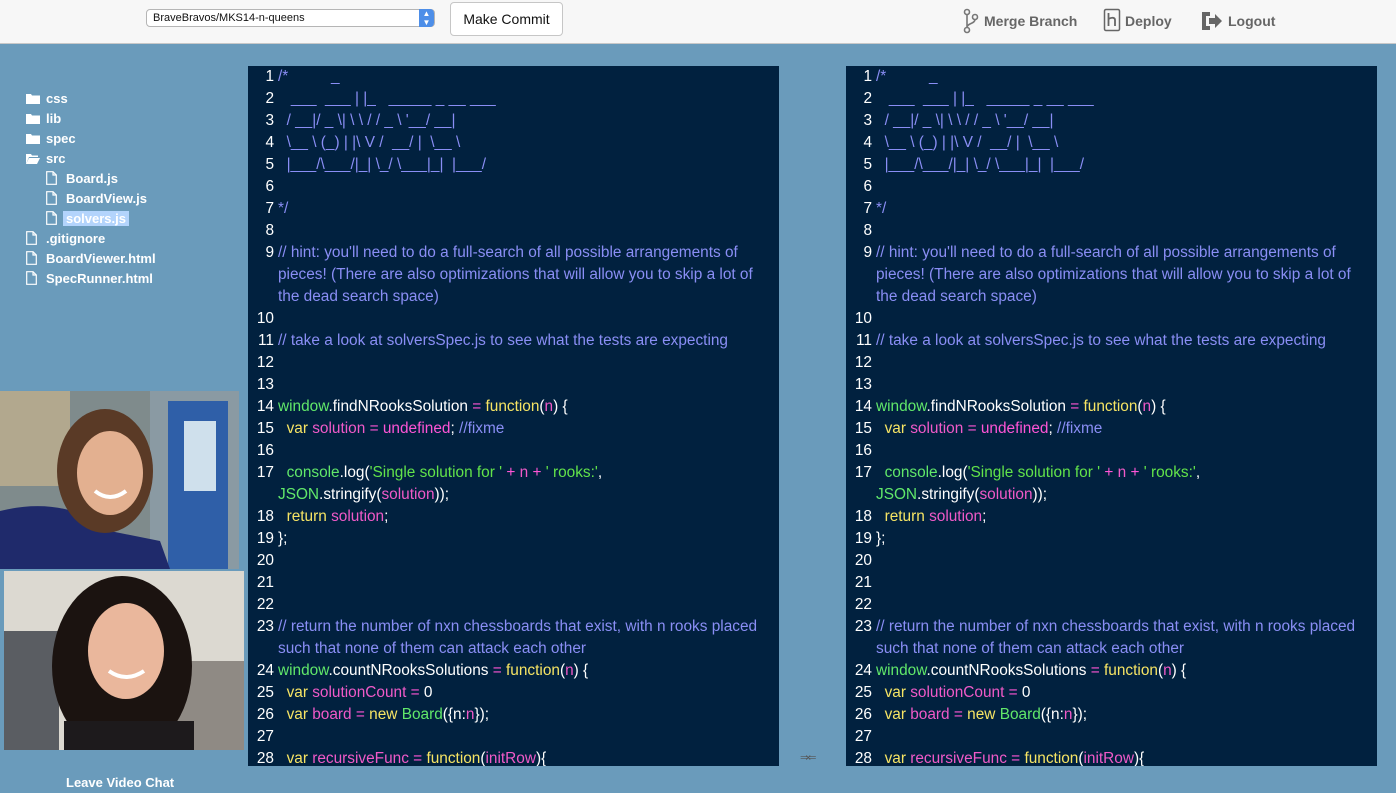 The width and height of the screenshot is (1396, 793). What do you see at coordinates (1020, 714) in the screenshot?
I see `code-token: Board` at bounding box center [1020, 714].